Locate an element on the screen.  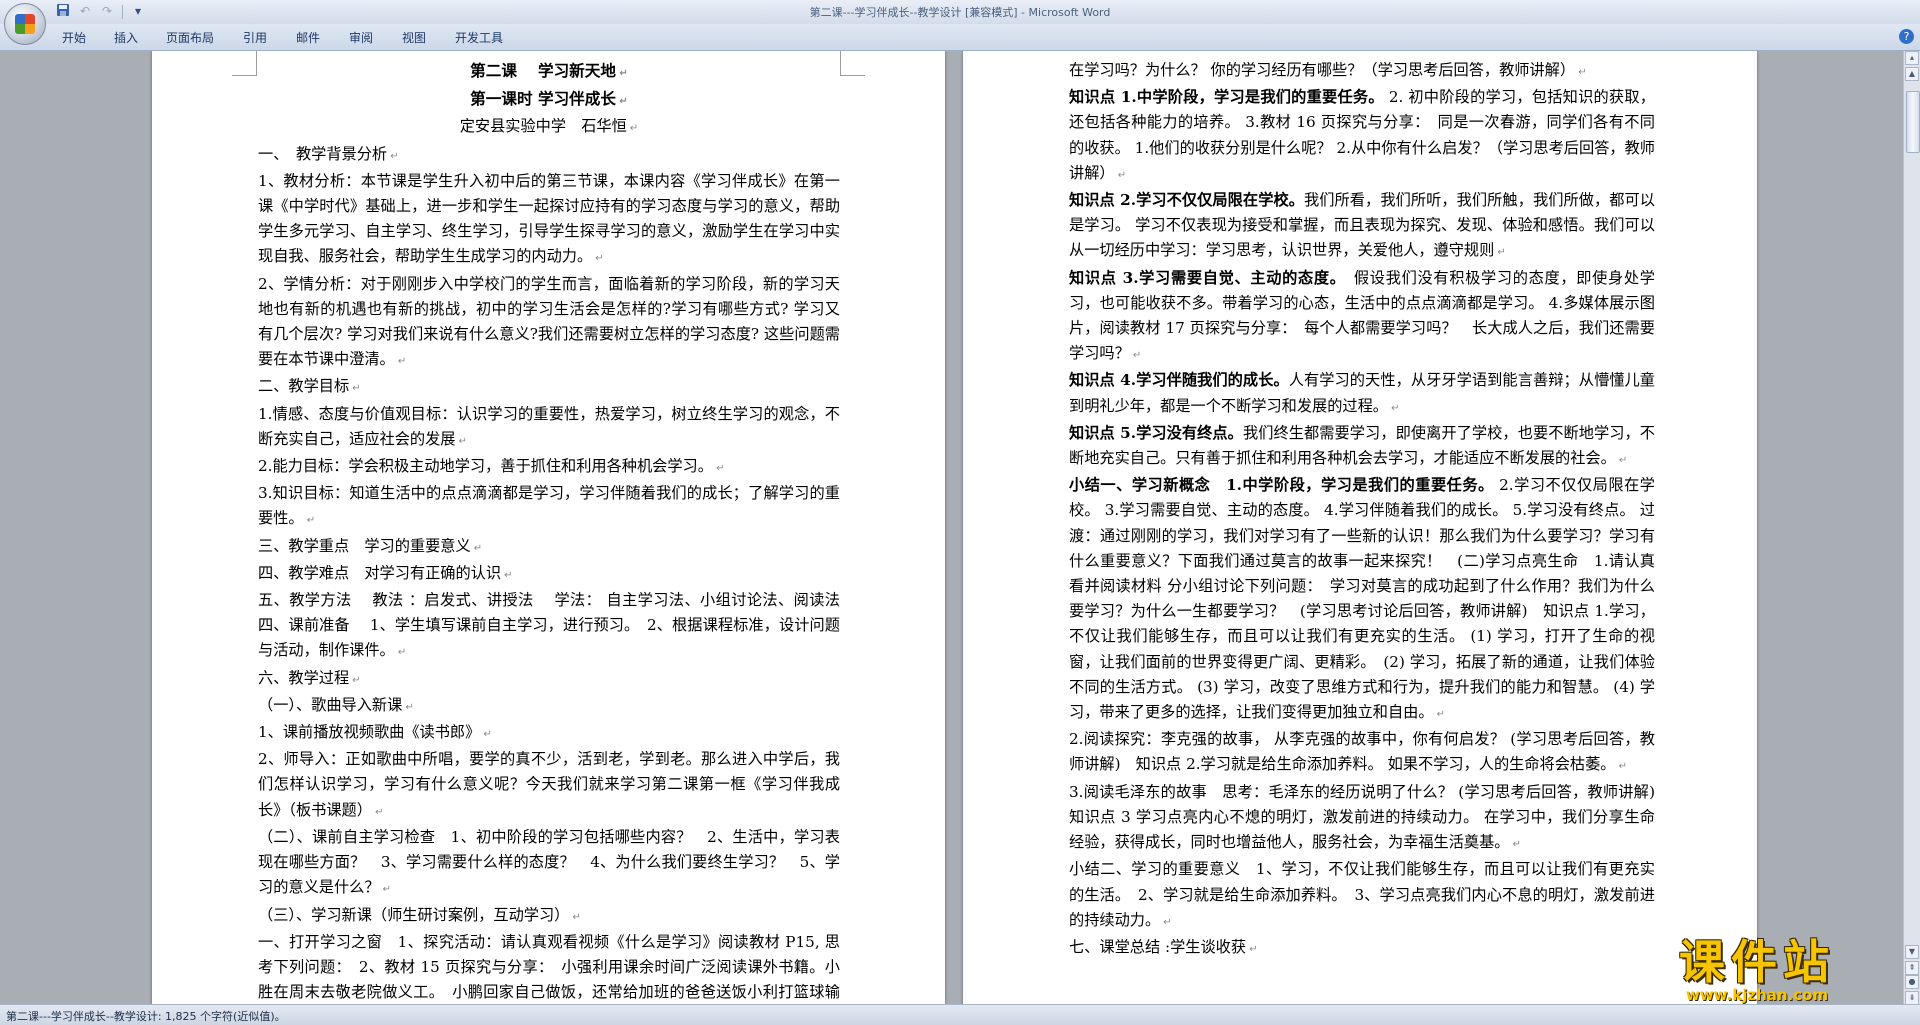
ribbon-tab-bar: 开始 插入 页面布局 引用 邮件 审阅 视图 开发工具 ? is located at coordinates (960, 37).